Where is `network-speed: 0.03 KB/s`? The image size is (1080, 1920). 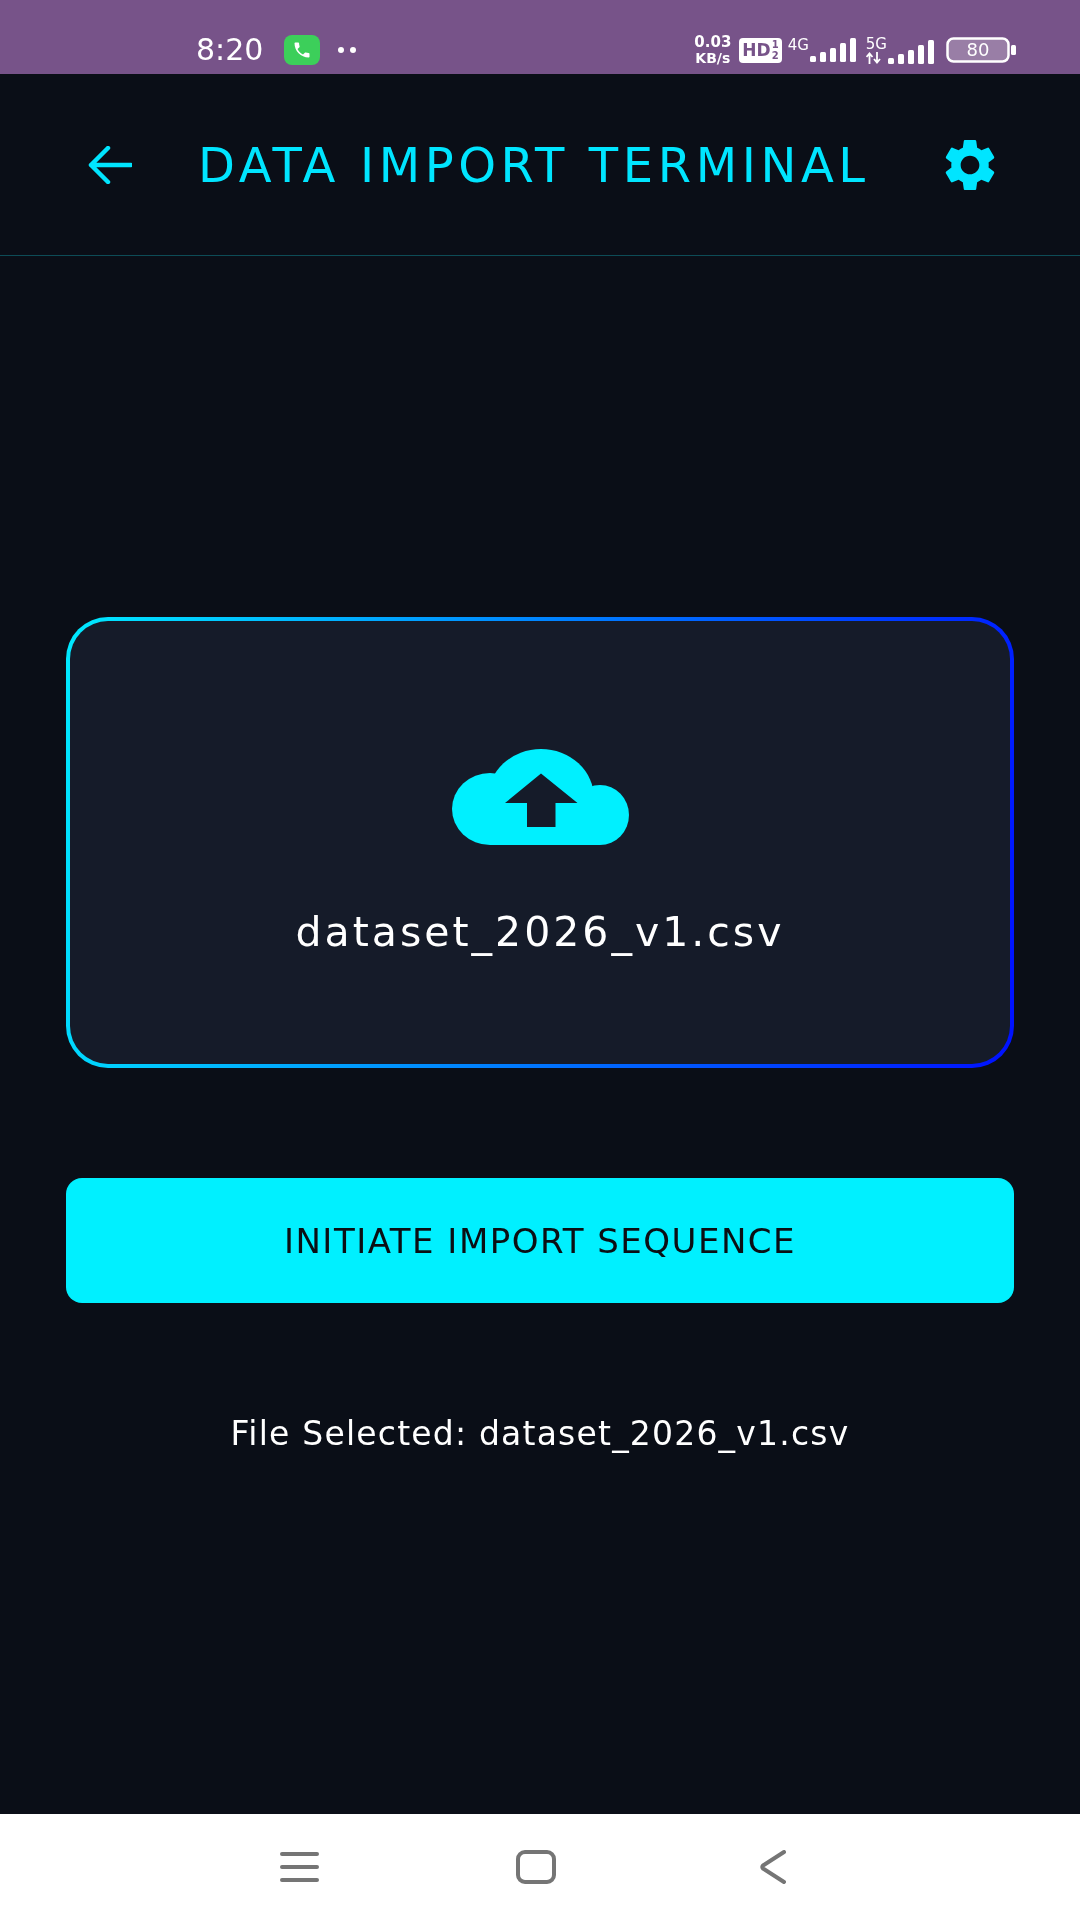 network-speed: 0.03 KB/s is located at coordinates (713, 50).